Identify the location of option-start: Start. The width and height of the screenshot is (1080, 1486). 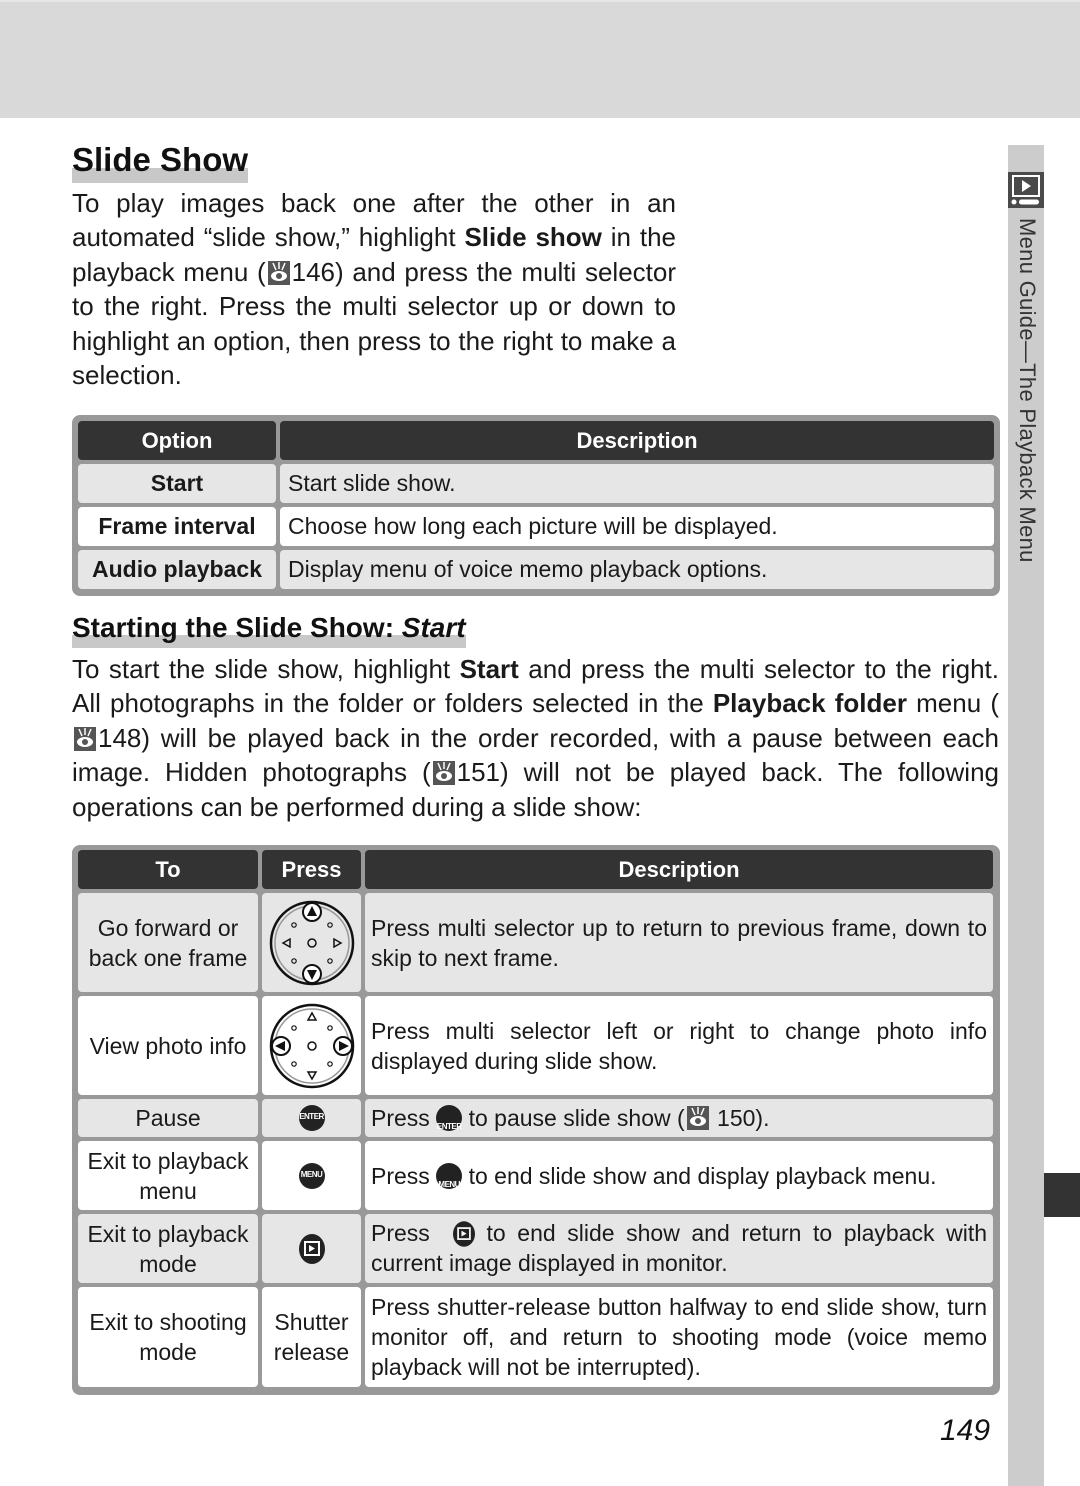
(177, 483).